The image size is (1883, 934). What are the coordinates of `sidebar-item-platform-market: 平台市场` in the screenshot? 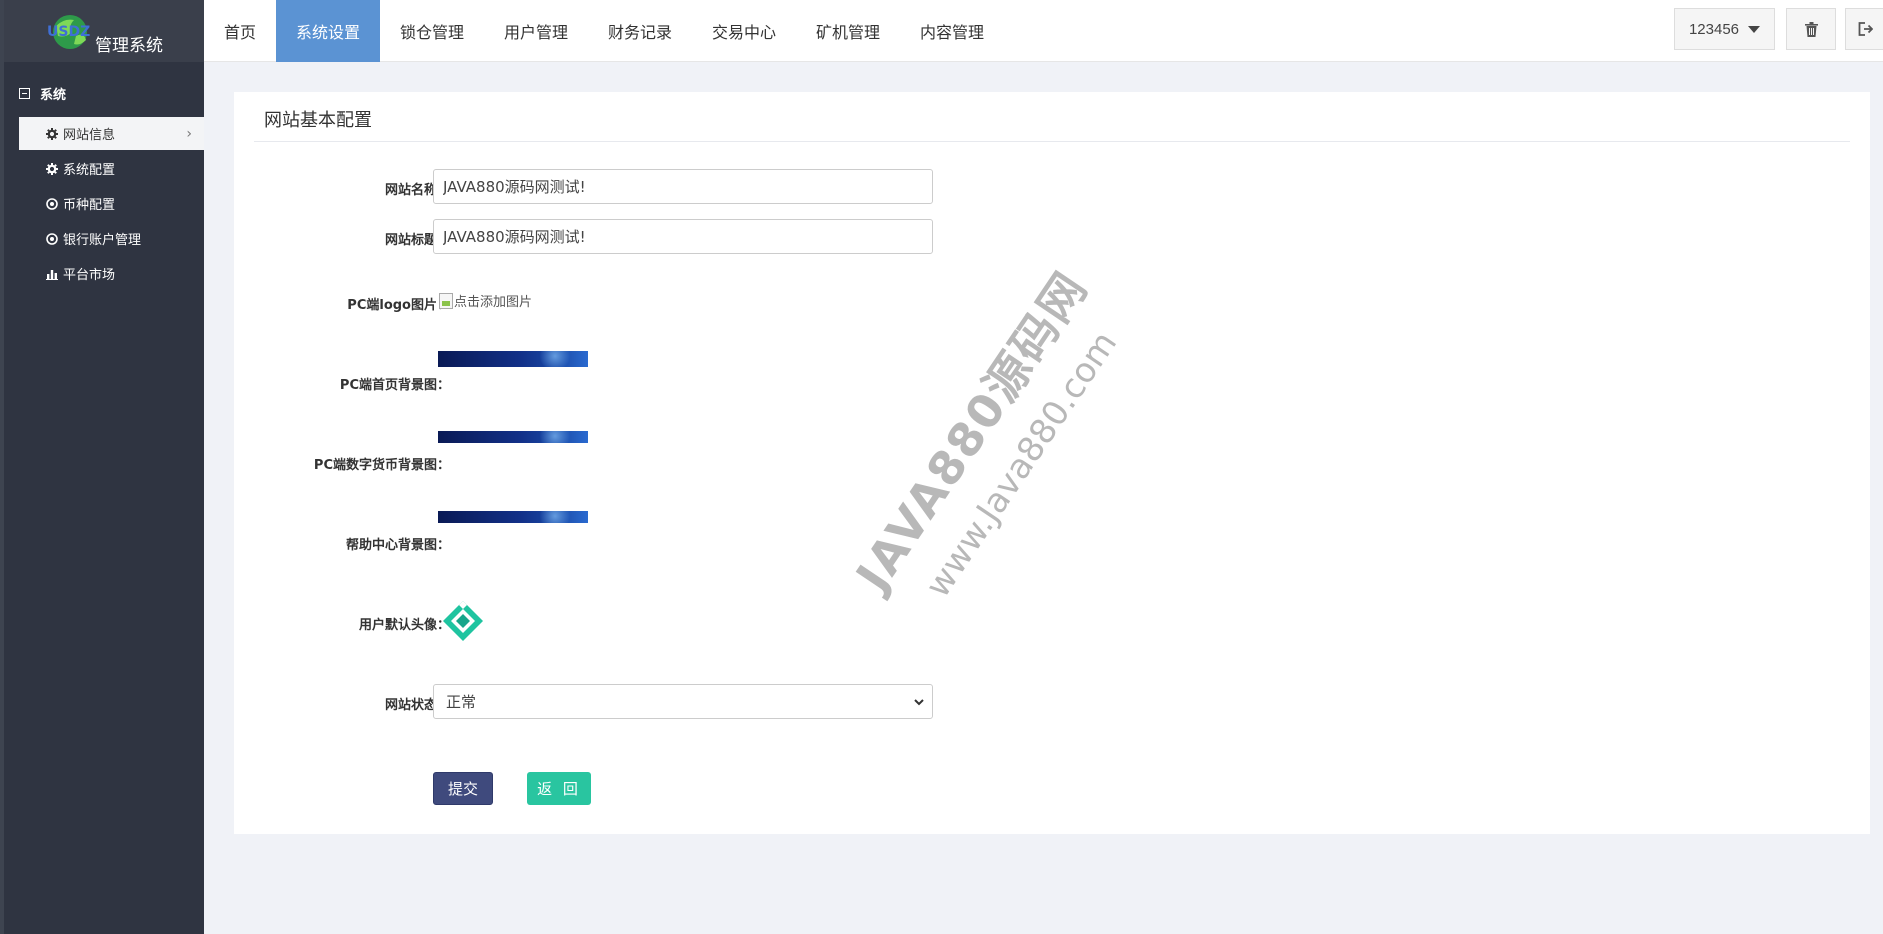 It's located at (111, 273).